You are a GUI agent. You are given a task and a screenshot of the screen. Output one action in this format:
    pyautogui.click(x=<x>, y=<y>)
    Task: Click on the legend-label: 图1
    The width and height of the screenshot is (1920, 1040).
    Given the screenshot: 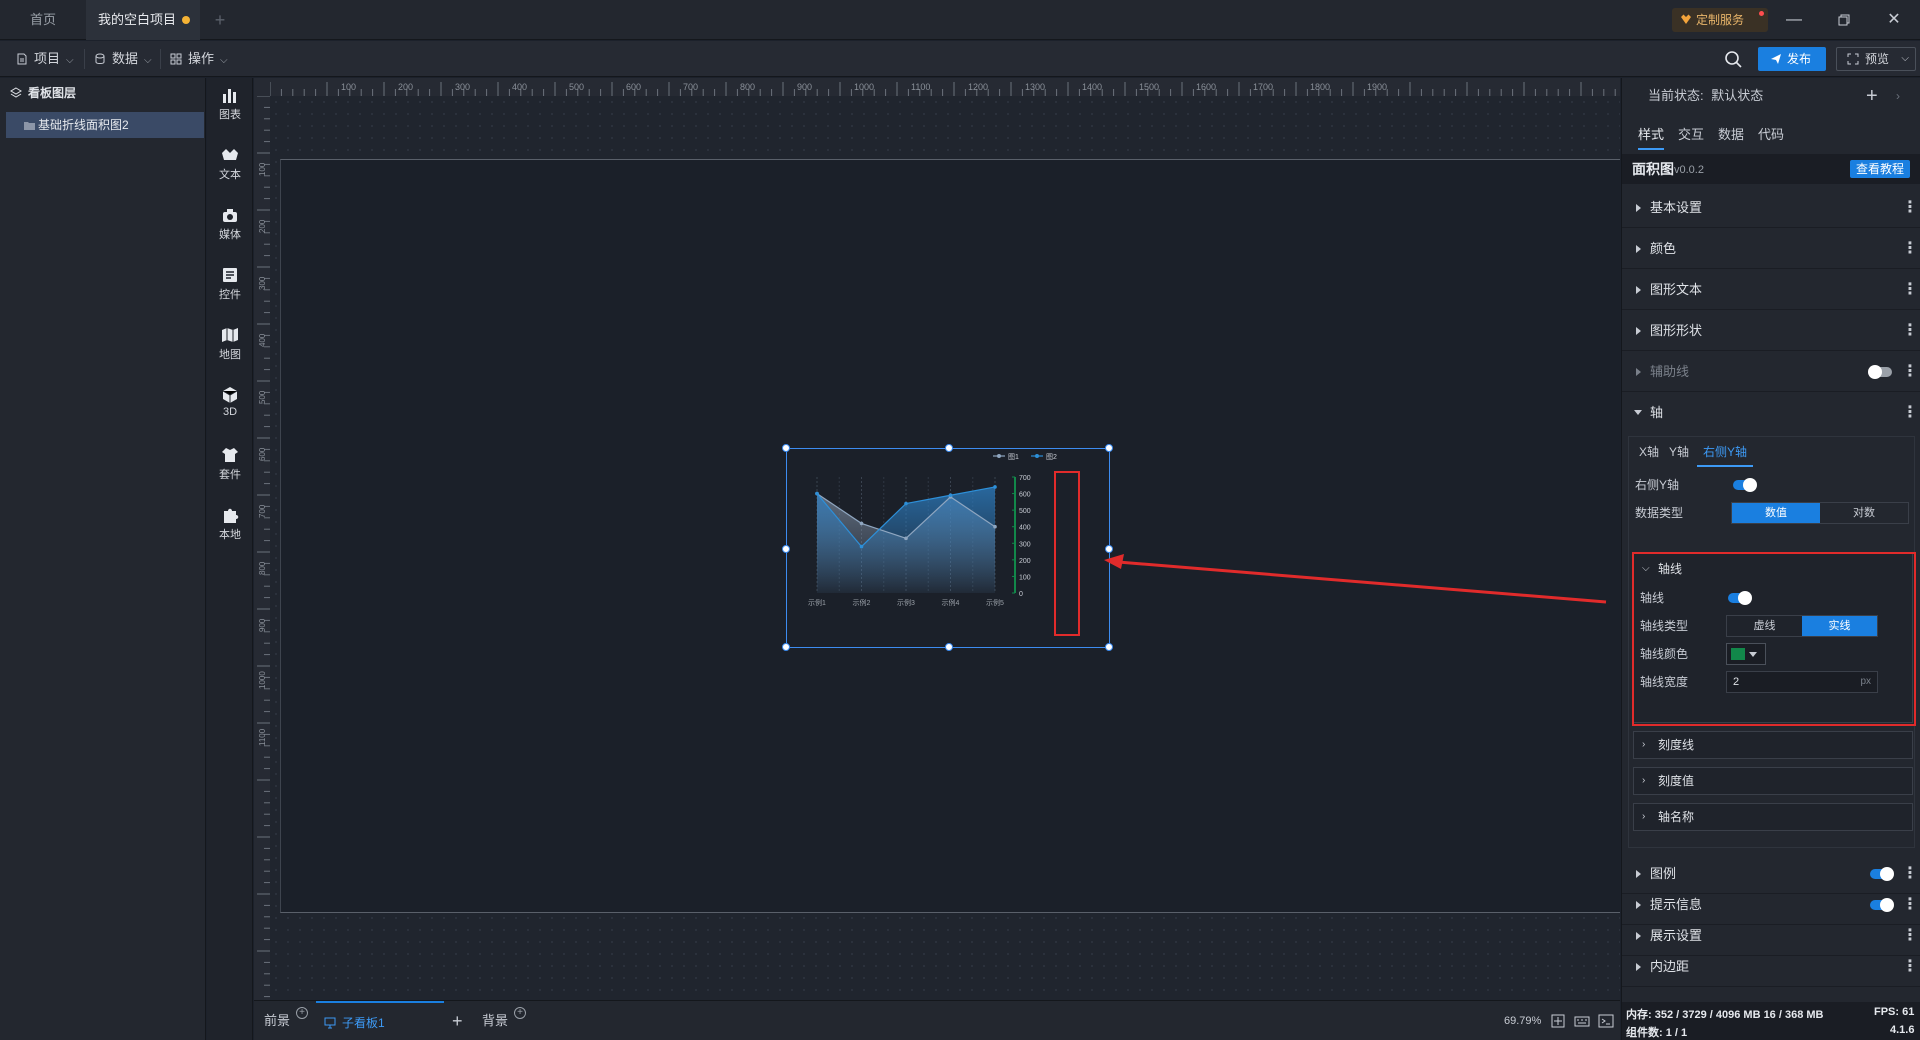 What is the action you would take?
    pyautogui.click(x=1013, y=457)
    